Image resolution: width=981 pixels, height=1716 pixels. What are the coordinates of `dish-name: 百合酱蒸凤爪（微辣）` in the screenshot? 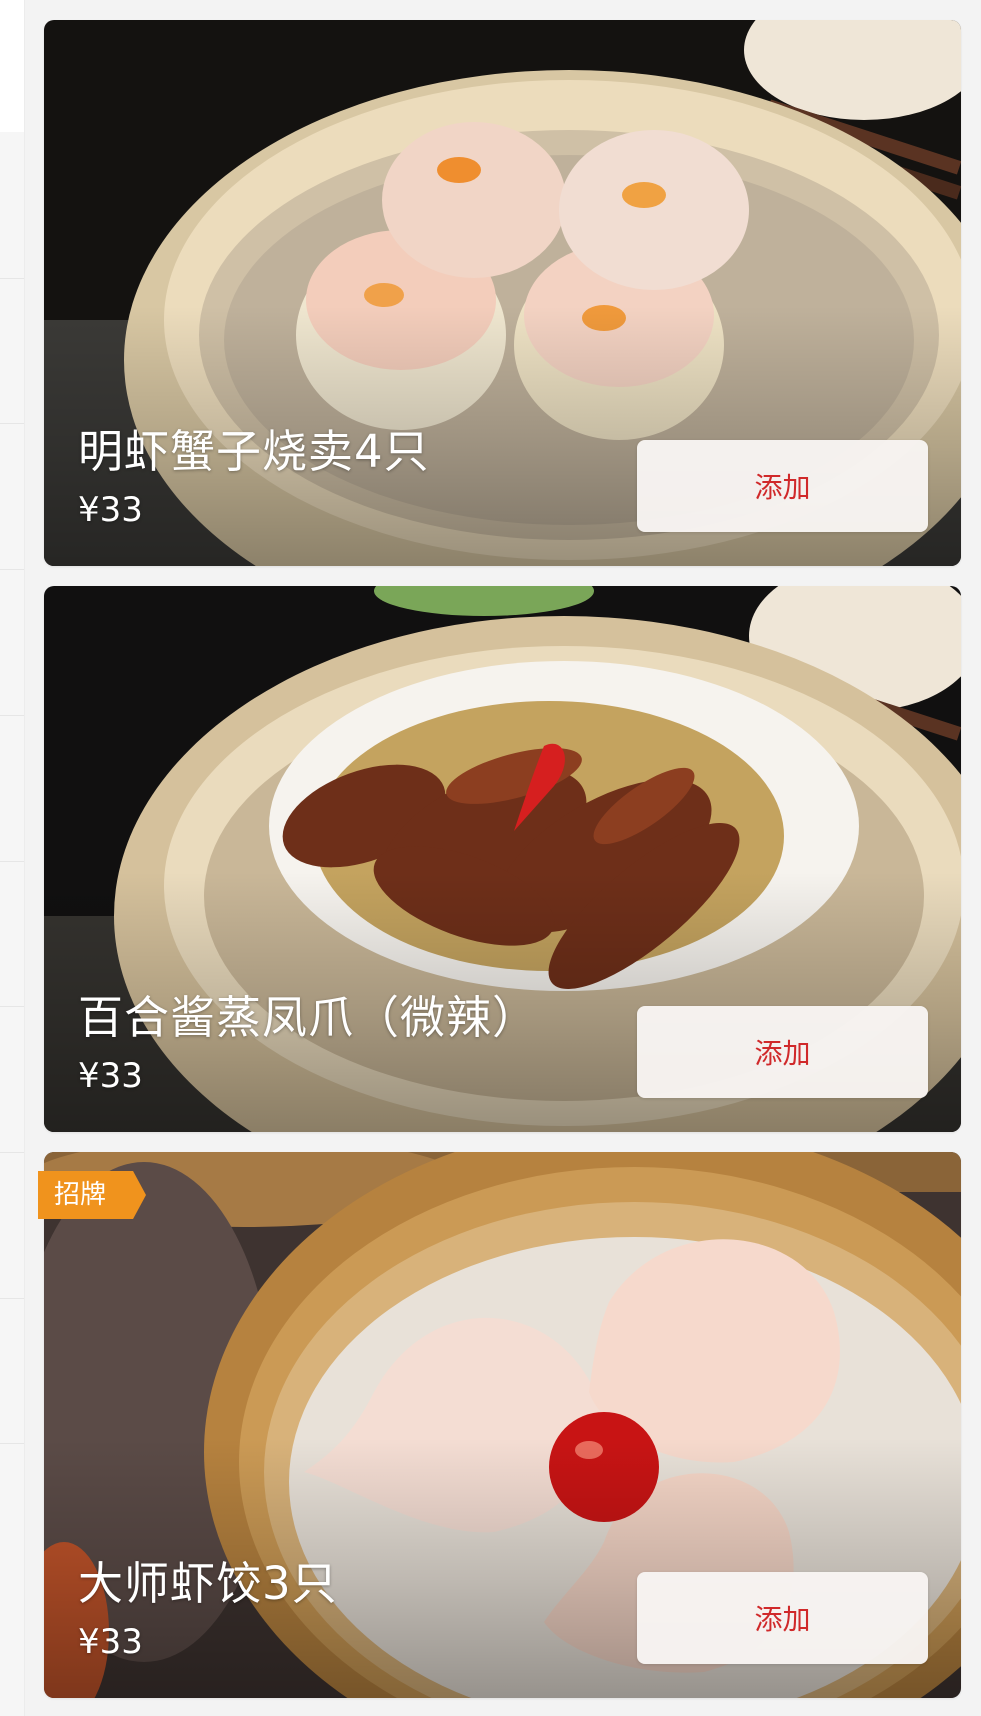 It's located at (308, 1017).